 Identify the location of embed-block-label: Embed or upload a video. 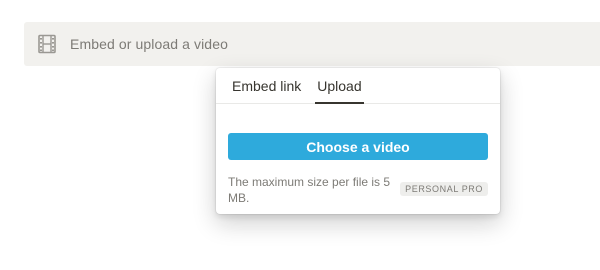
(149, 44).